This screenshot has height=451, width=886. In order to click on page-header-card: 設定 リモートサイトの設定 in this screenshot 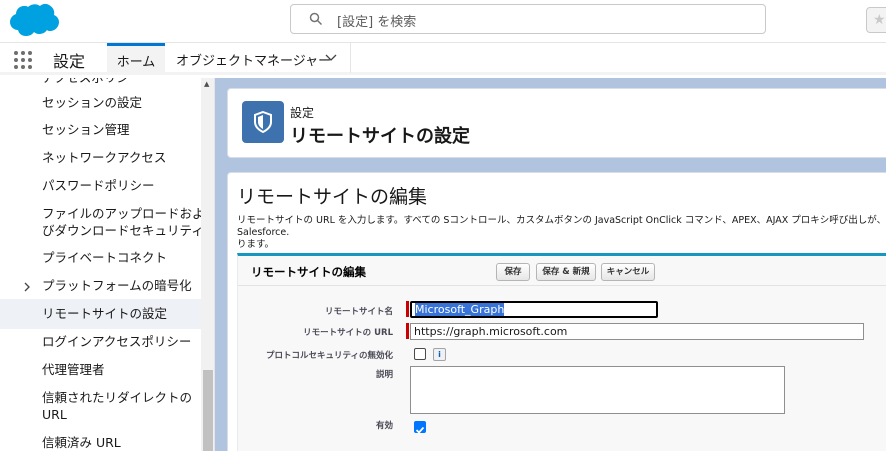, I will do `click(556, 123)`.